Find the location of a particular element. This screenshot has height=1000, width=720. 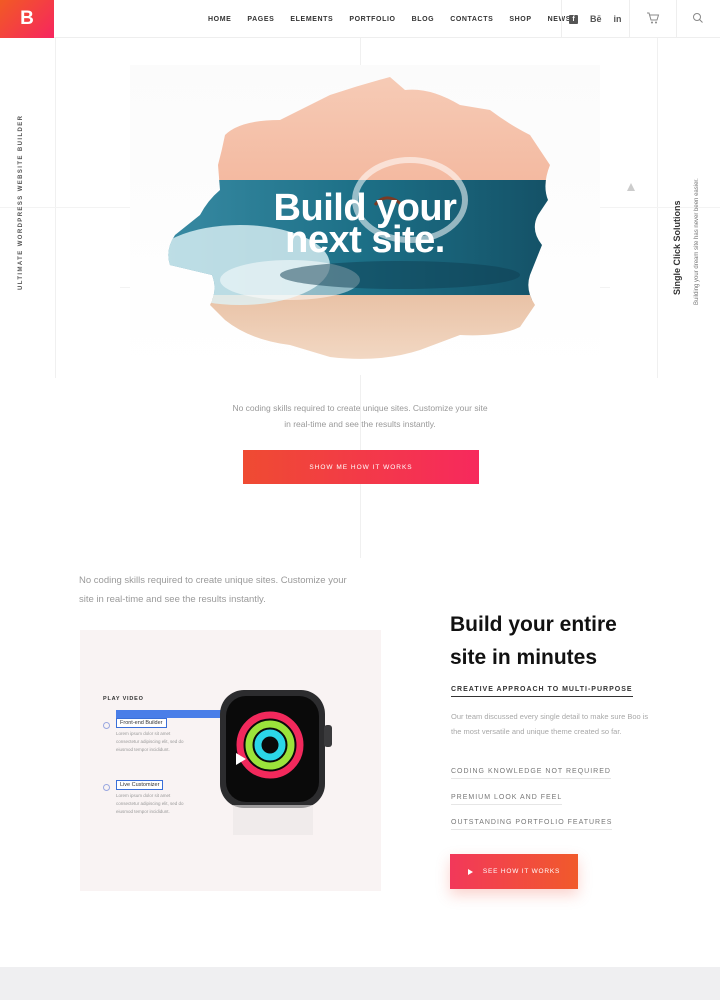

scroll-arrow-icon is located at coordinates (631, 187).